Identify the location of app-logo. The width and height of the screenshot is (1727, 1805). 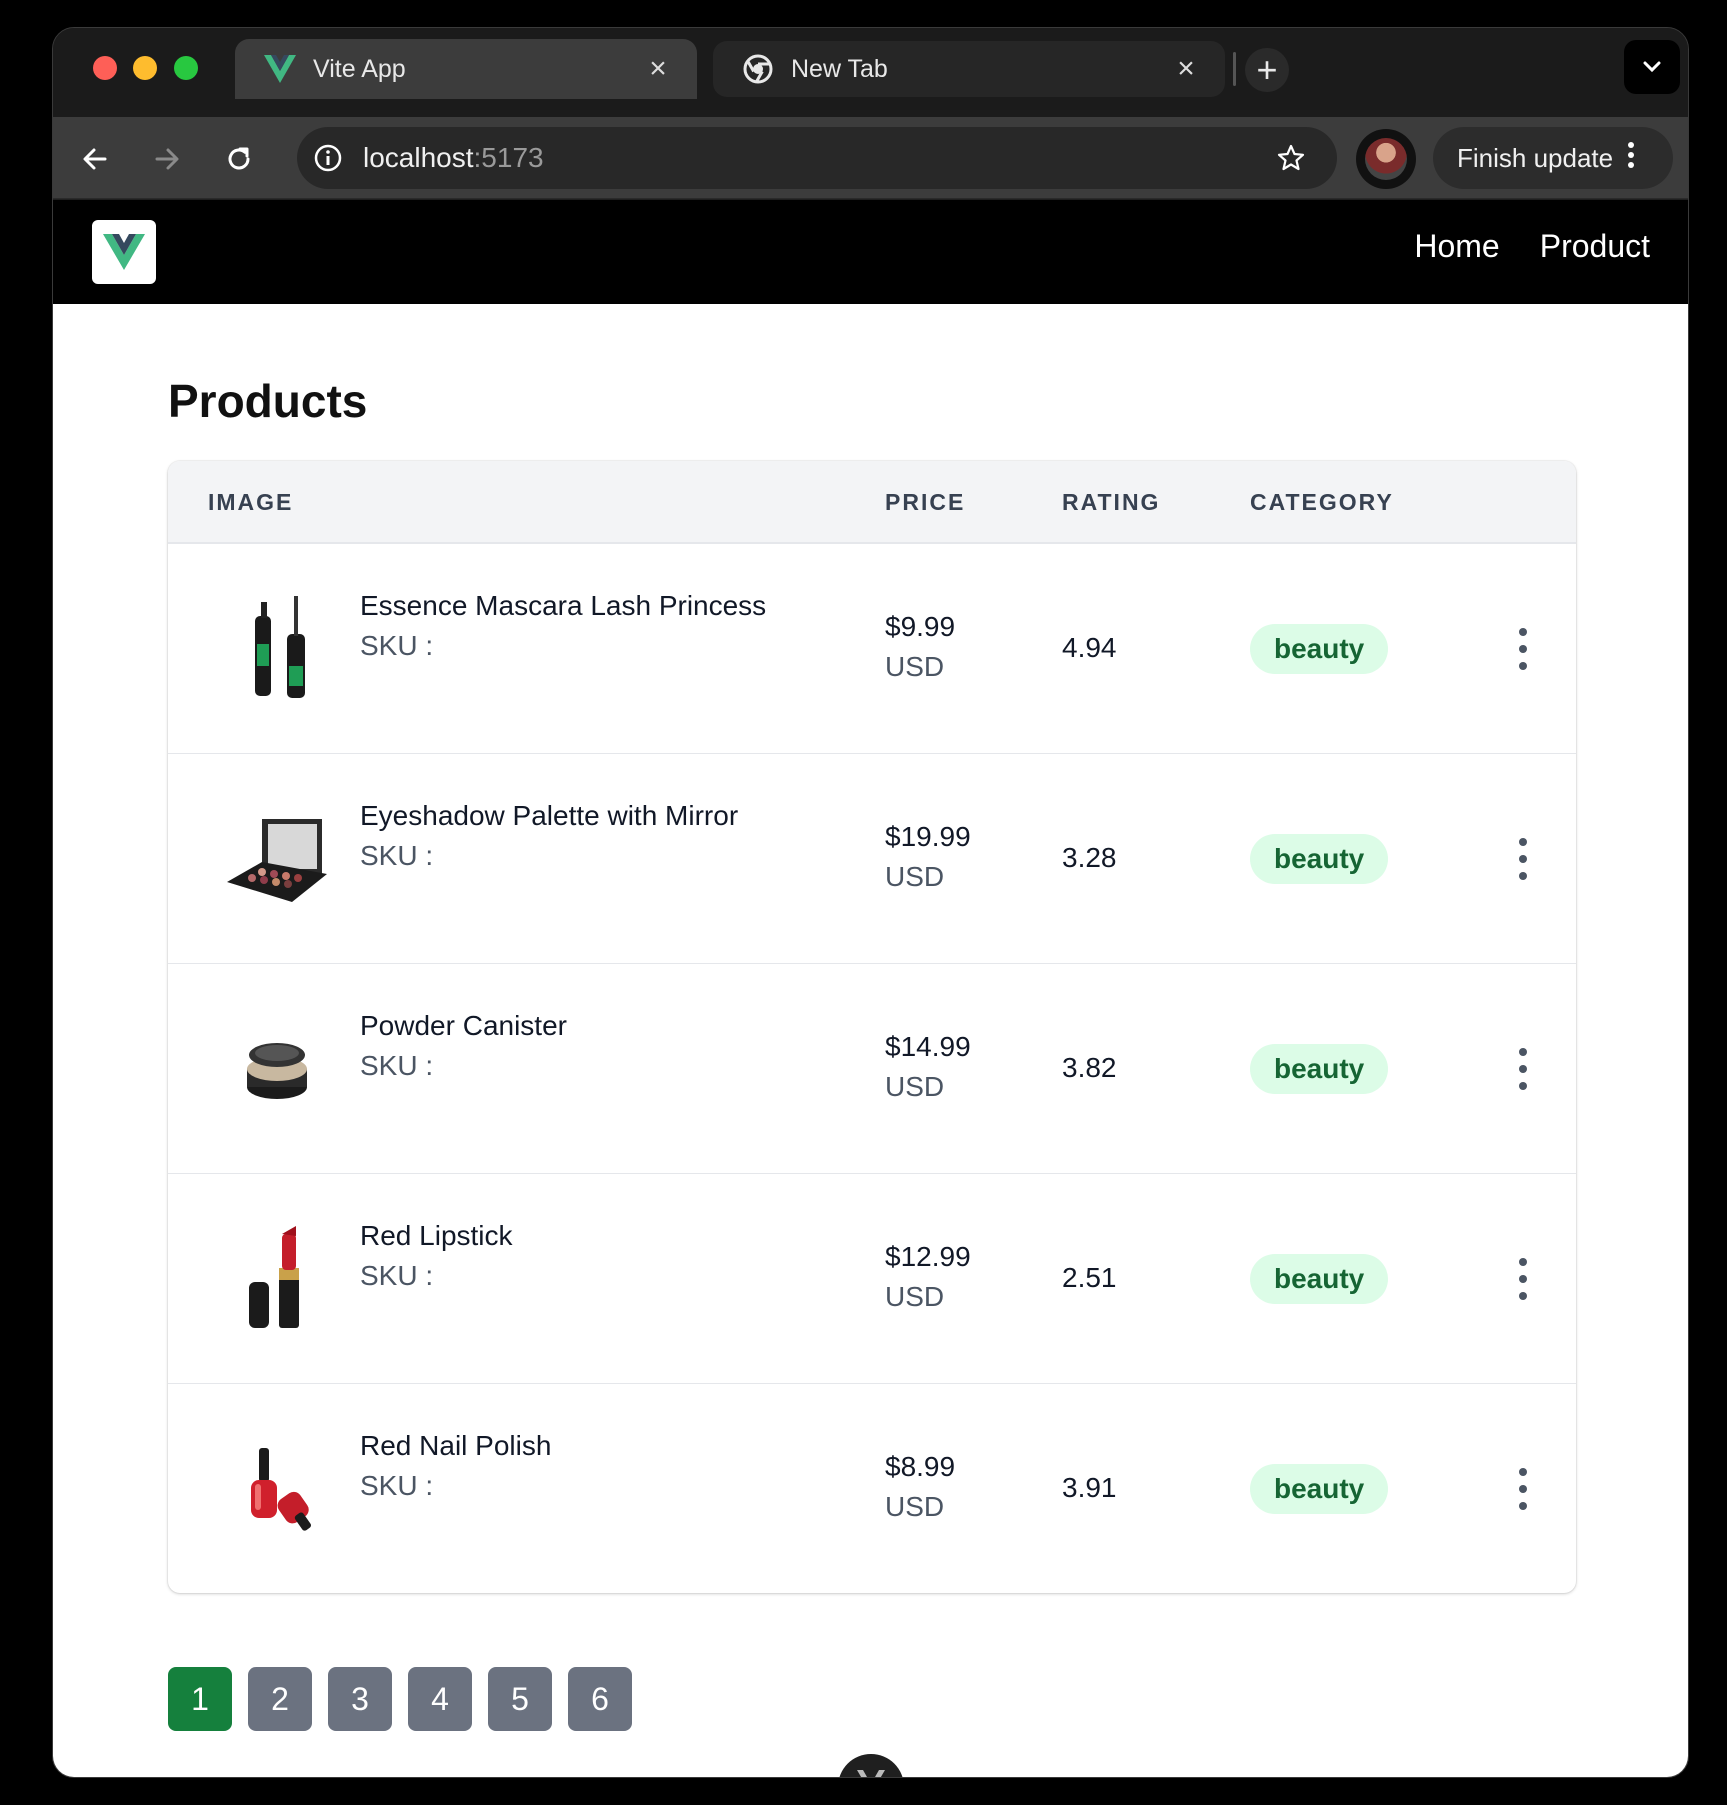
(124, 252).